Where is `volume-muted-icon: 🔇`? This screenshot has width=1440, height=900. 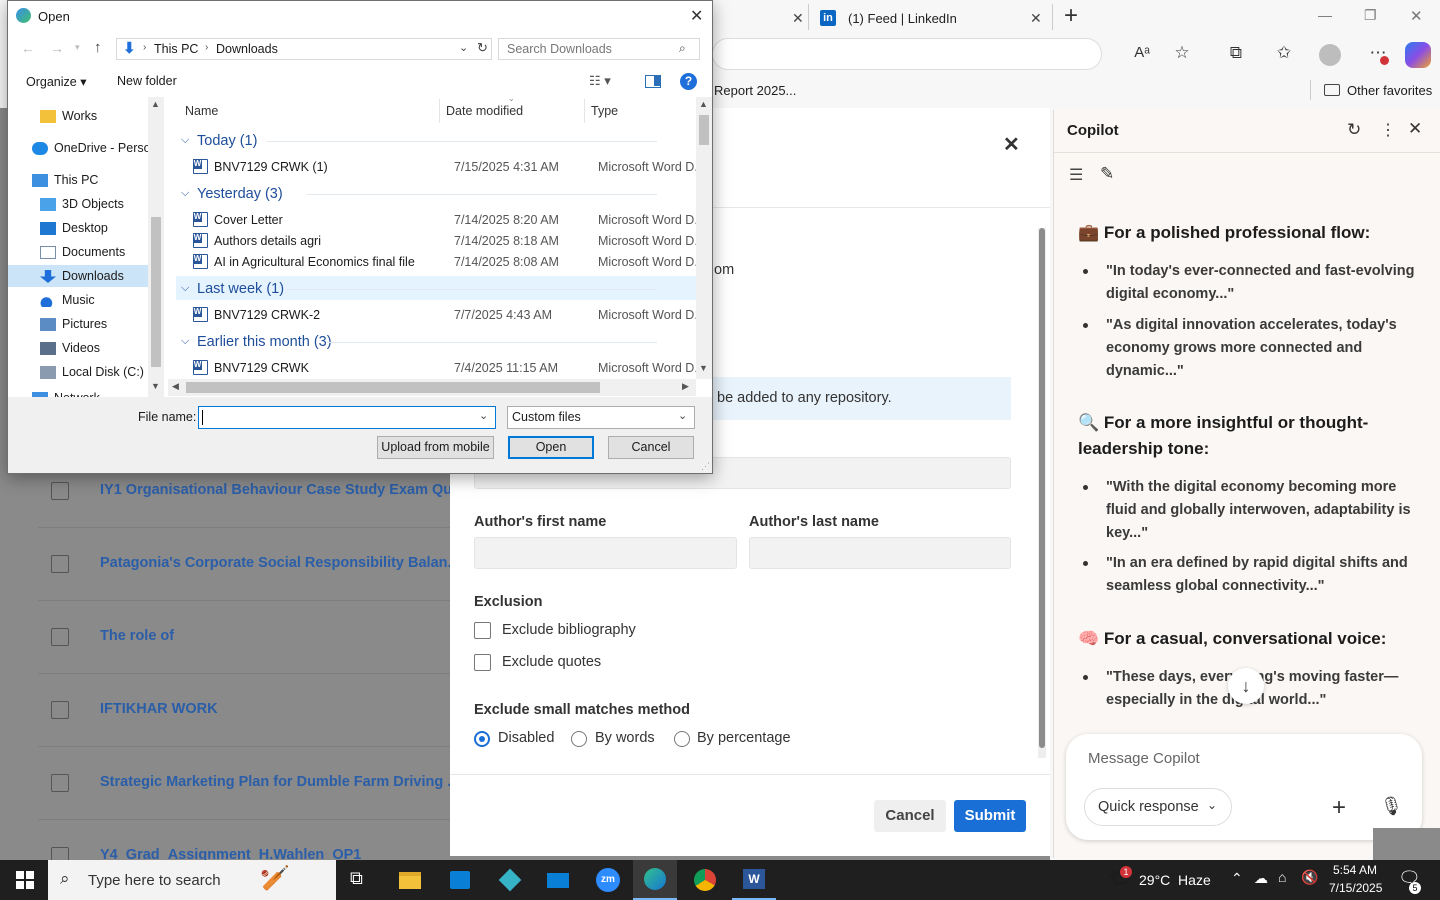
volume-muted-icon: 🔇 is located at coordinates (1309, 877).